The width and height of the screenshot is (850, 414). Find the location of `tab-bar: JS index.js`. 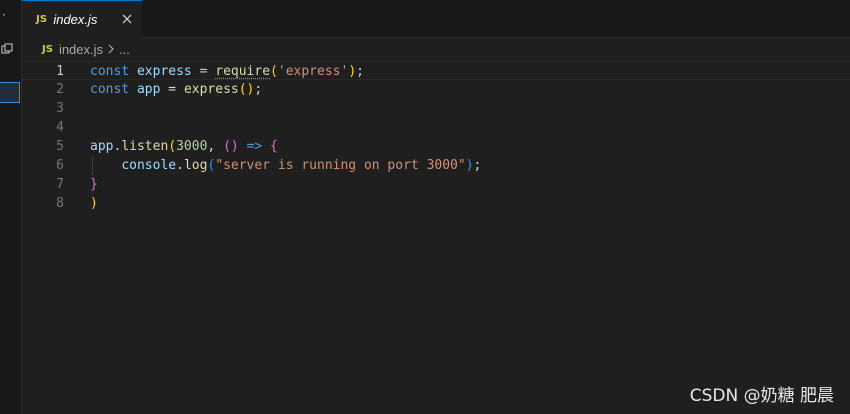

tab-bar: JS index.js is located at coordinates (436, 19).